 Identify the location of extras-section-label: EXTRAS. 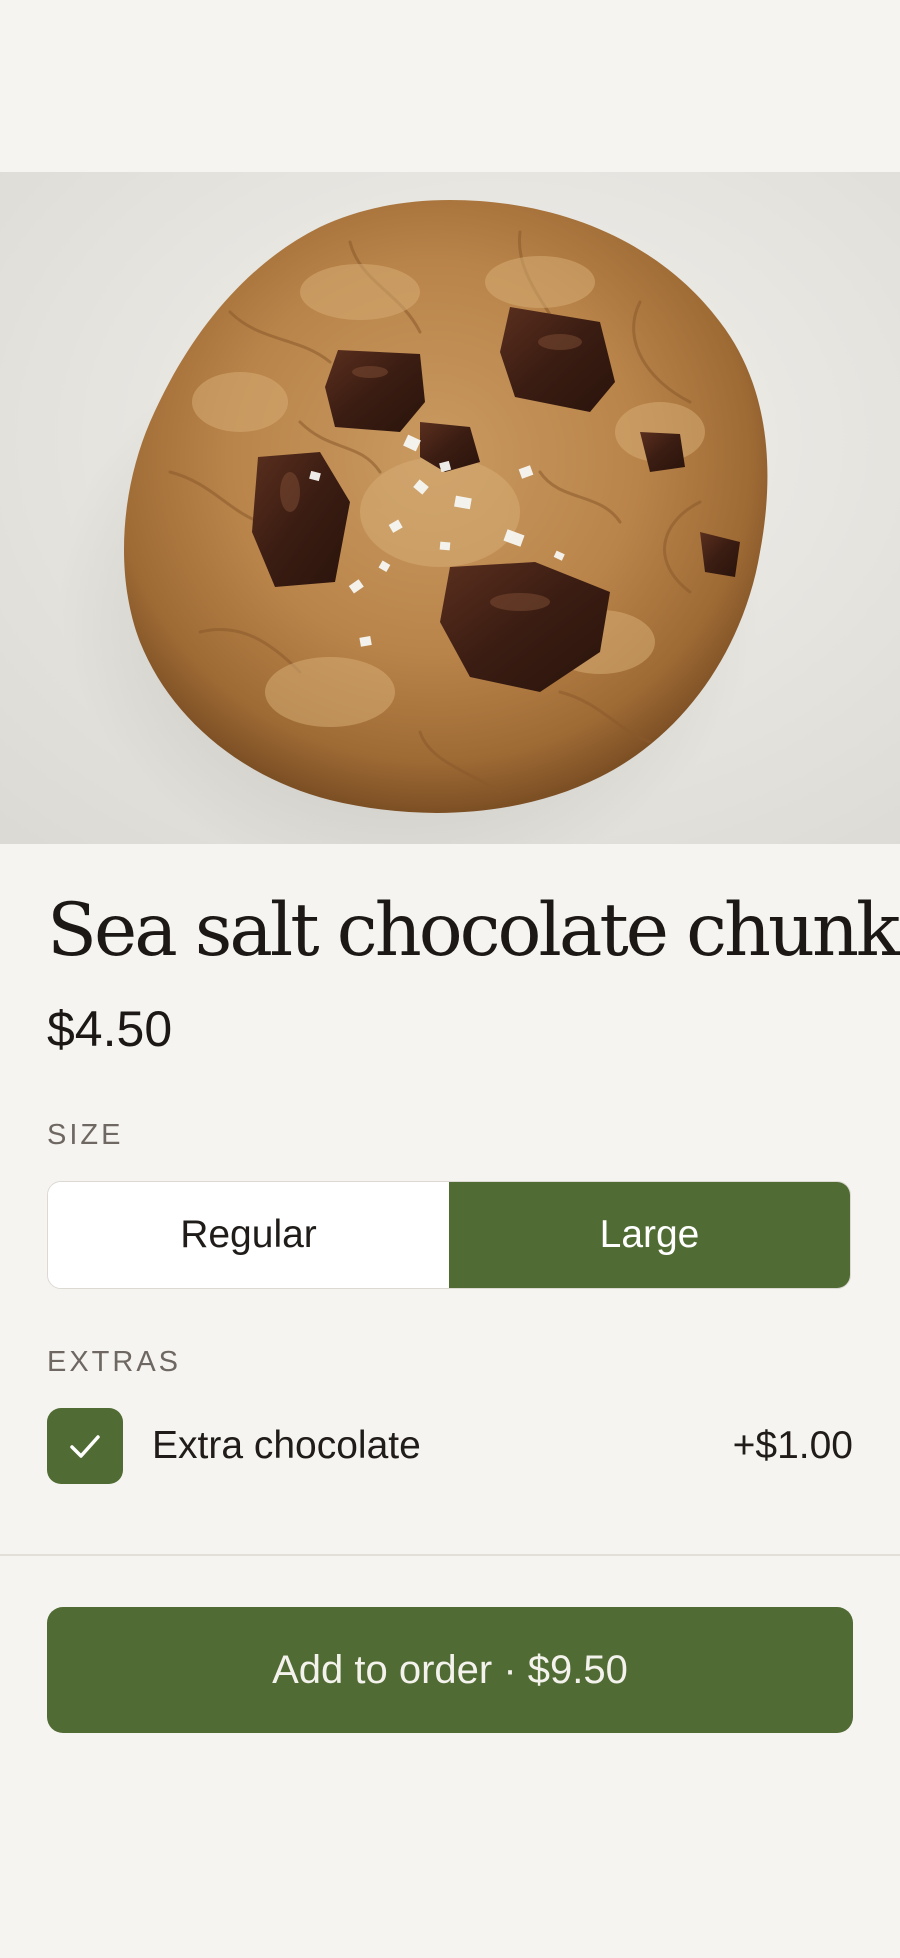
(114, 1362).